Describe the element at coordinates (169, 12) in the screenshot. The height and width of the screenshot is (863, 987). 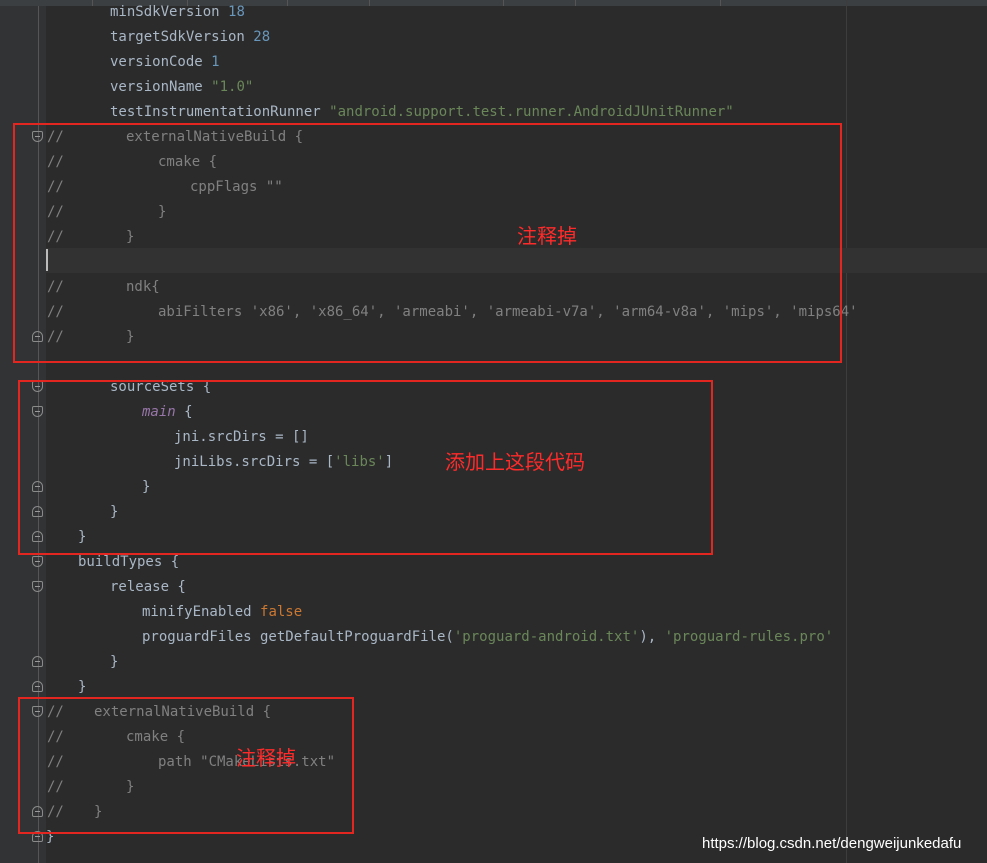
I see `code-token: minSdkVersion` at that location.